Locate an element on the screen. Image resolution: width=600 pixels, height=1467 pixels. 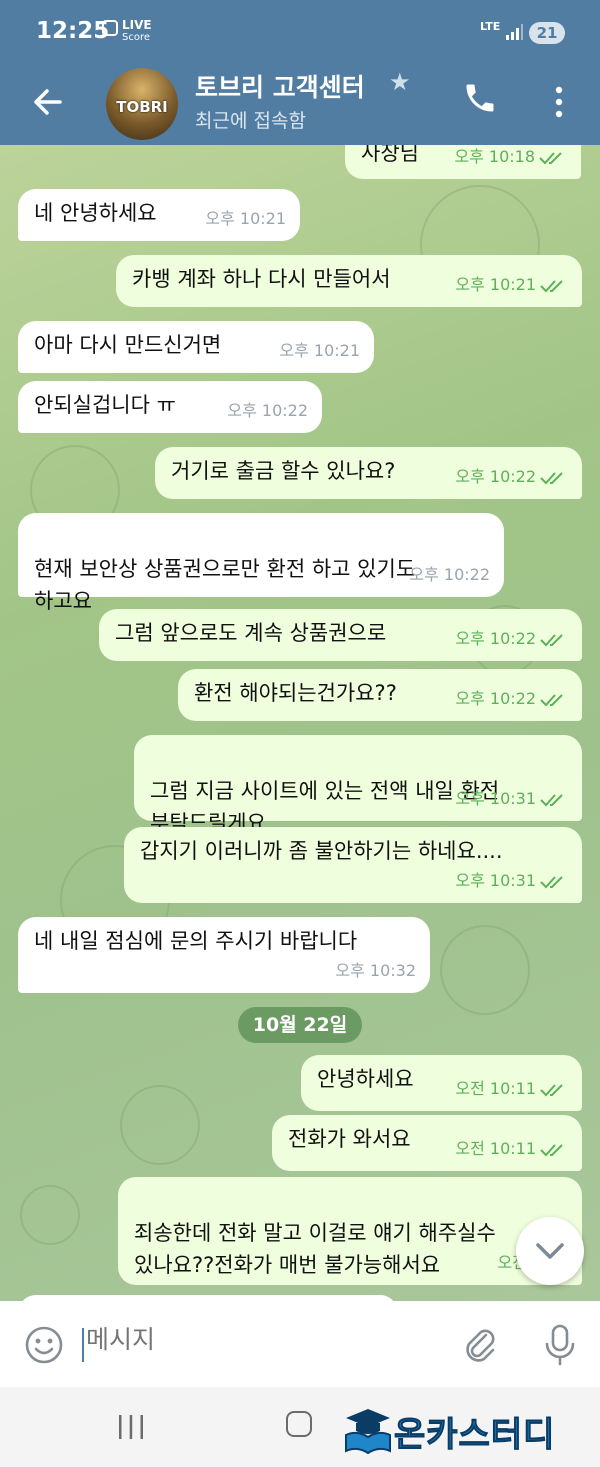
system-navigation-bar: 온카스터디 is located at coordinates (300, 1427).